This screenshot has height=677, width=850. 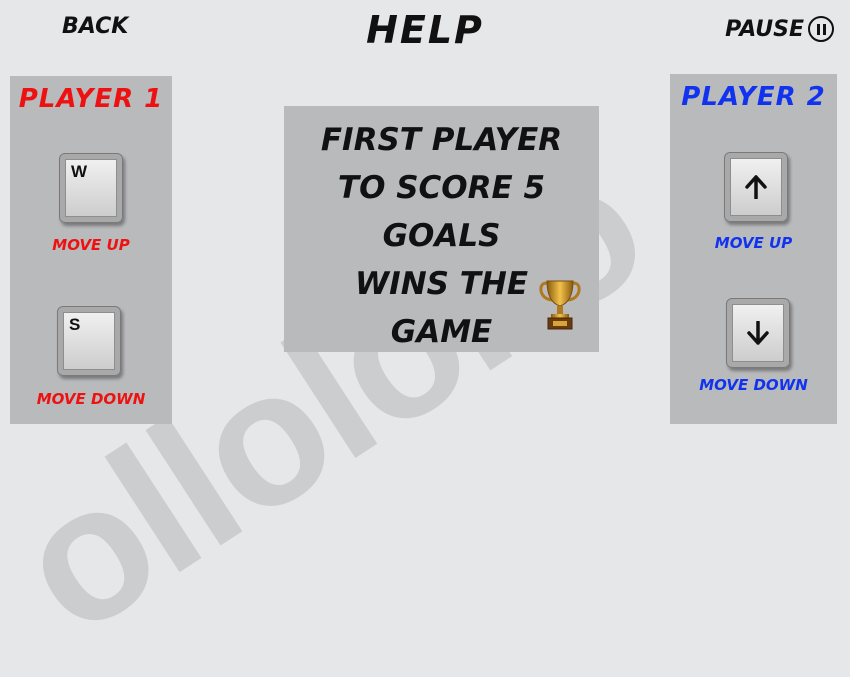 What do you see at coordinates (79, 171) in the screenshot?
I see `w-key-label: W` at bounding box center [79, 171].